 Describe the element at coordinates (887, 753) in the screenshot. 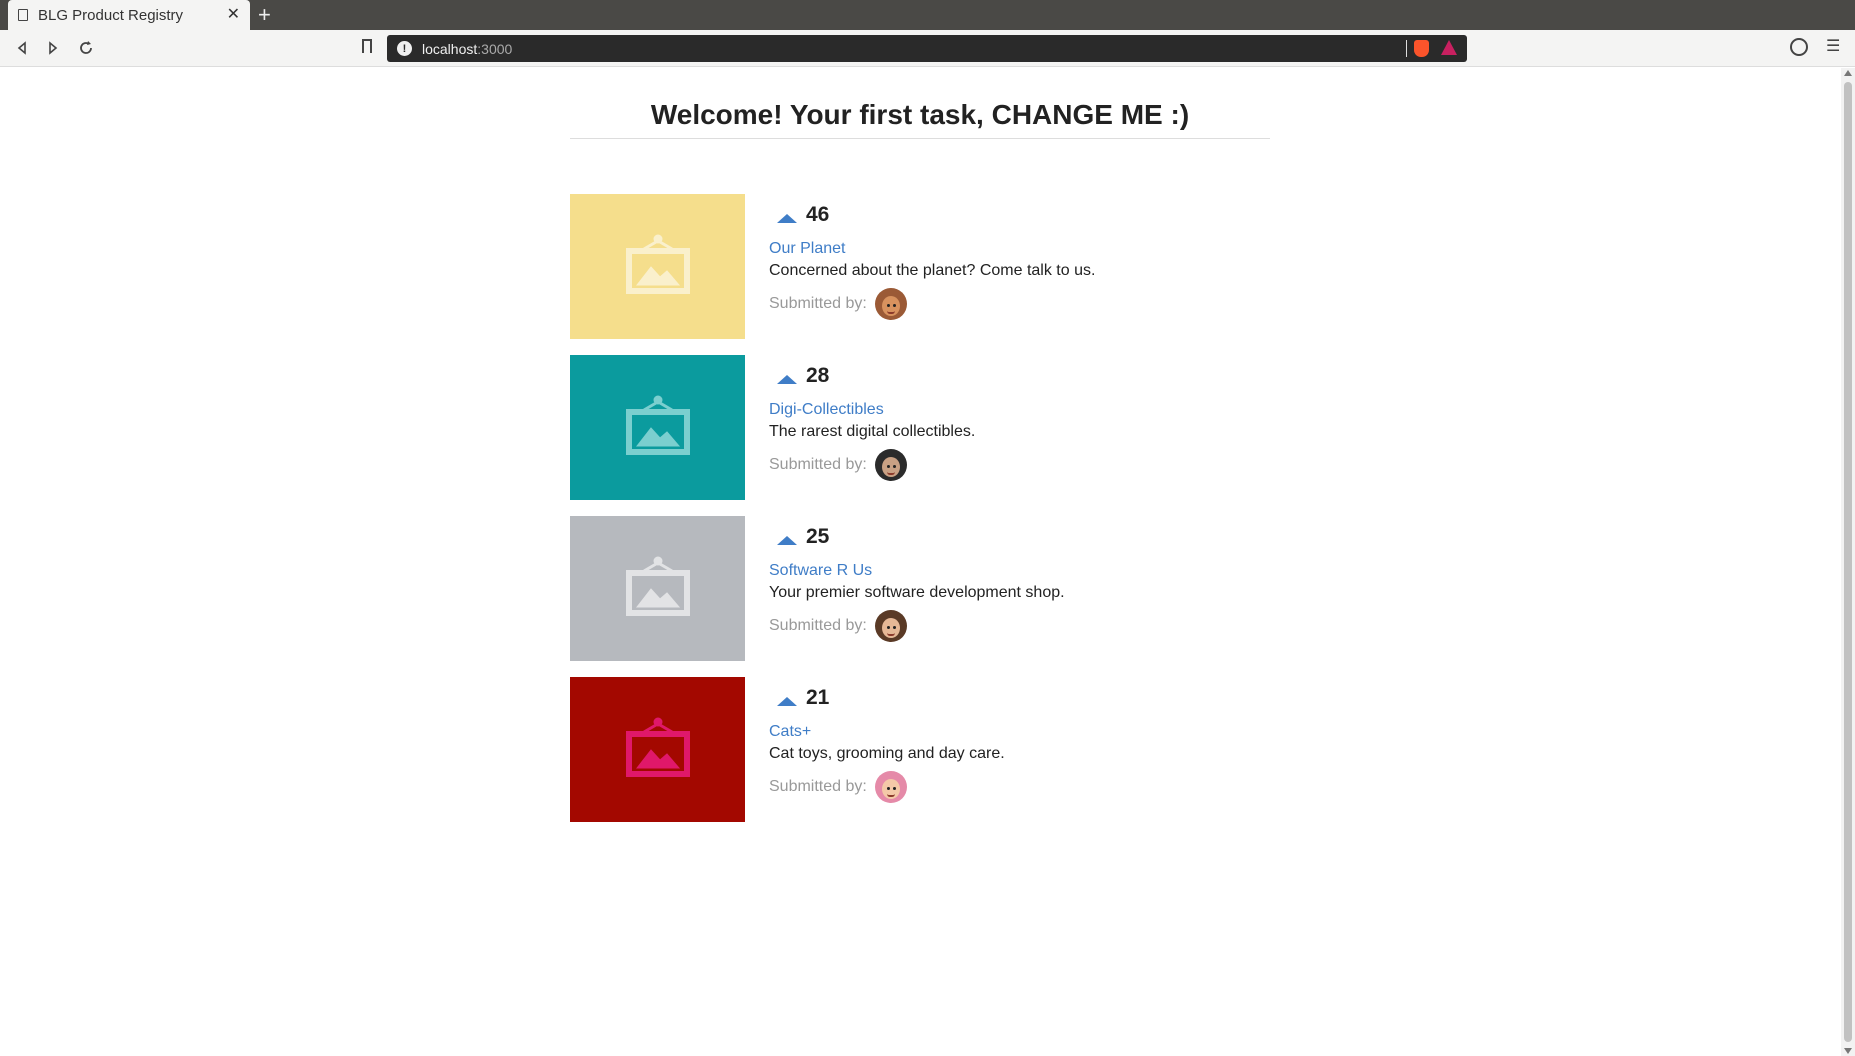

I see `product-description: Cat toys, grooming and day care.` at that location.